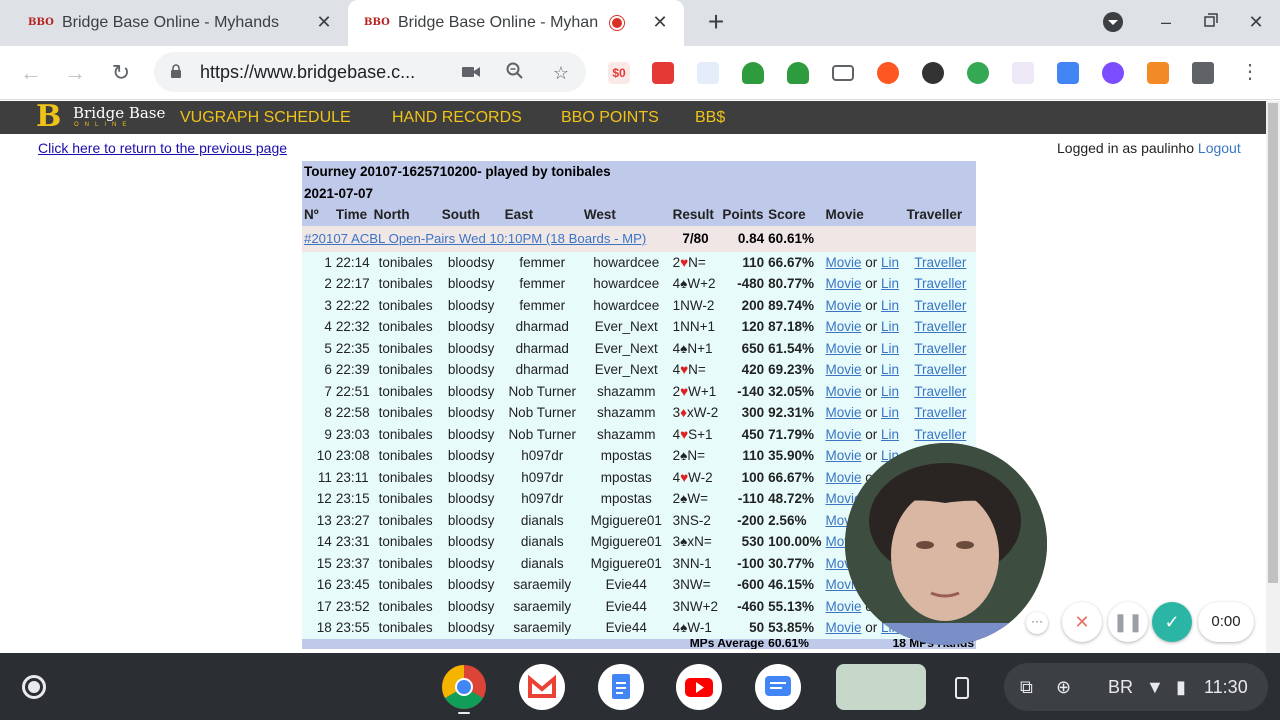 The width and height of the screenshot is (1280, 720). Describe the element at coordinates (962, 690) in the screenshot. I see `phone-hub-icon` at that location.